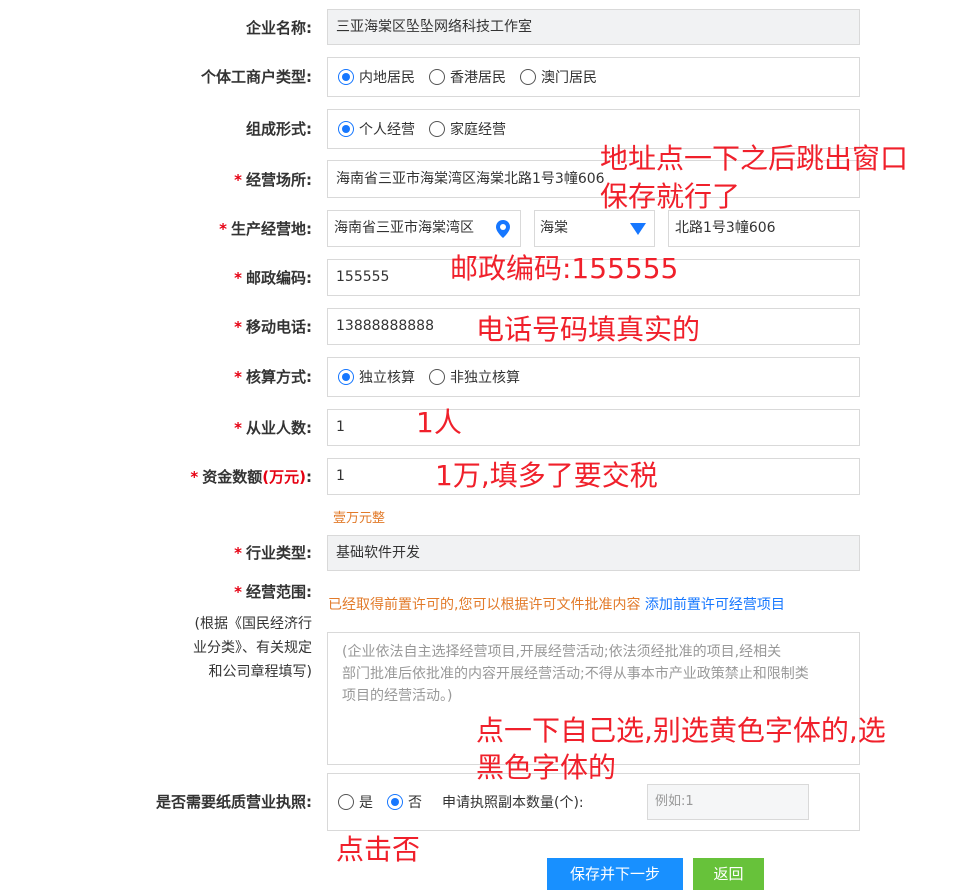 This screenshot has height=893, width=958. What do you see at coordinates (346, 129) in the screenshot?
I see `radio-individual-circle` at bounding box center [346, 129].